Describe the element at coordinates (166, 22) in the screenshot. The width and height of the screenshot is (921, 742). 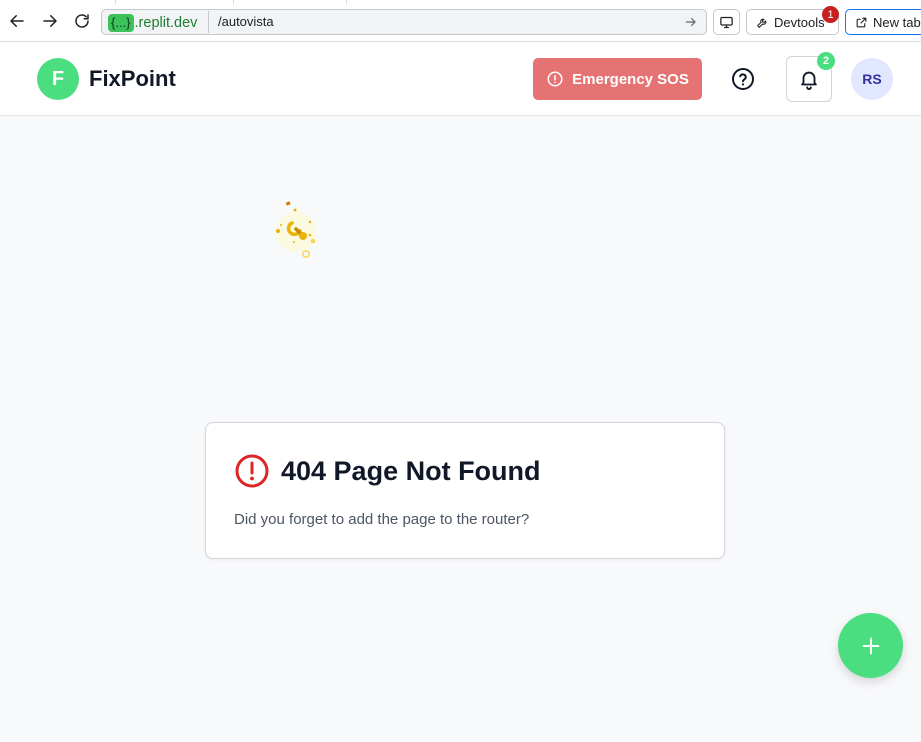
I see `origin-domain: .replit.dev` at that location.